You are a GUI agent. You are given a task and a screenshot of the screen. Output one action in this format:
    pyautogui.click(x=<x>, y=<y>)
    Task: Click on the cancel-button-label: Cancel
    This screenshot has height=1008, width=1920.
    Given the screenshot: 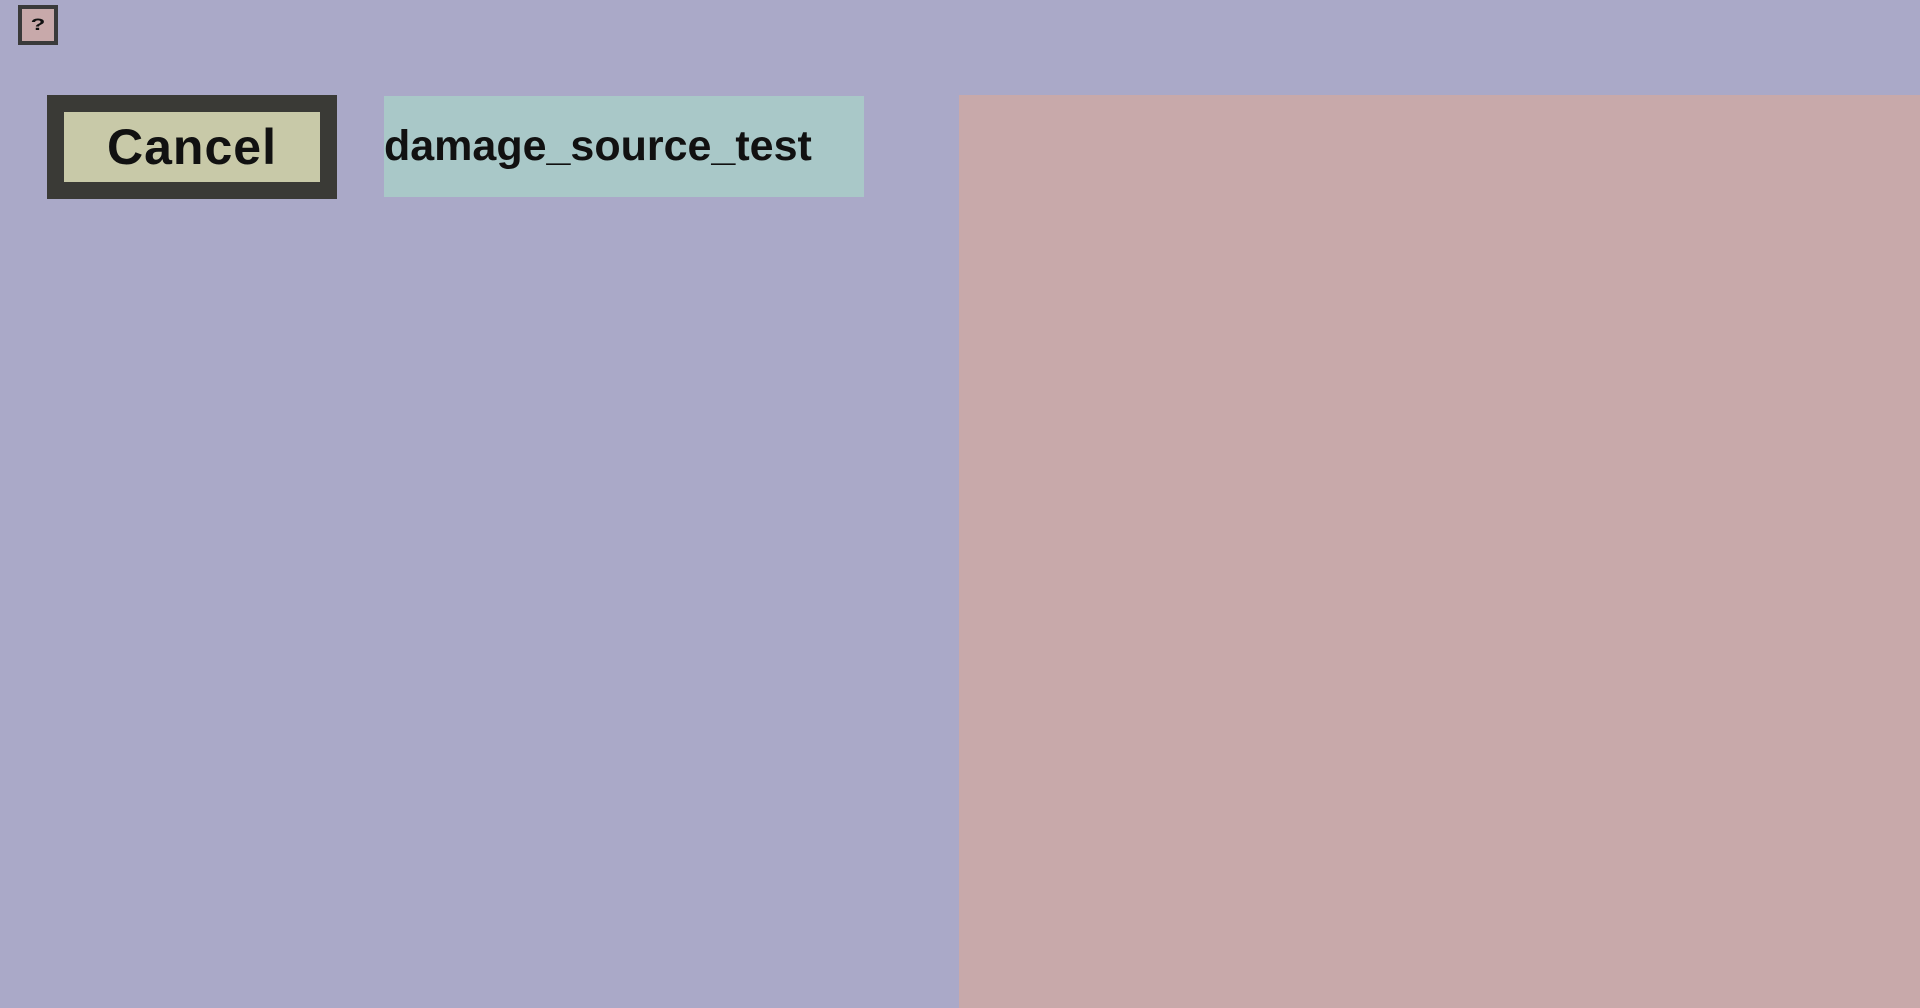 What is the action you would take?
    pyautogui.click(x=192, y=147)
    